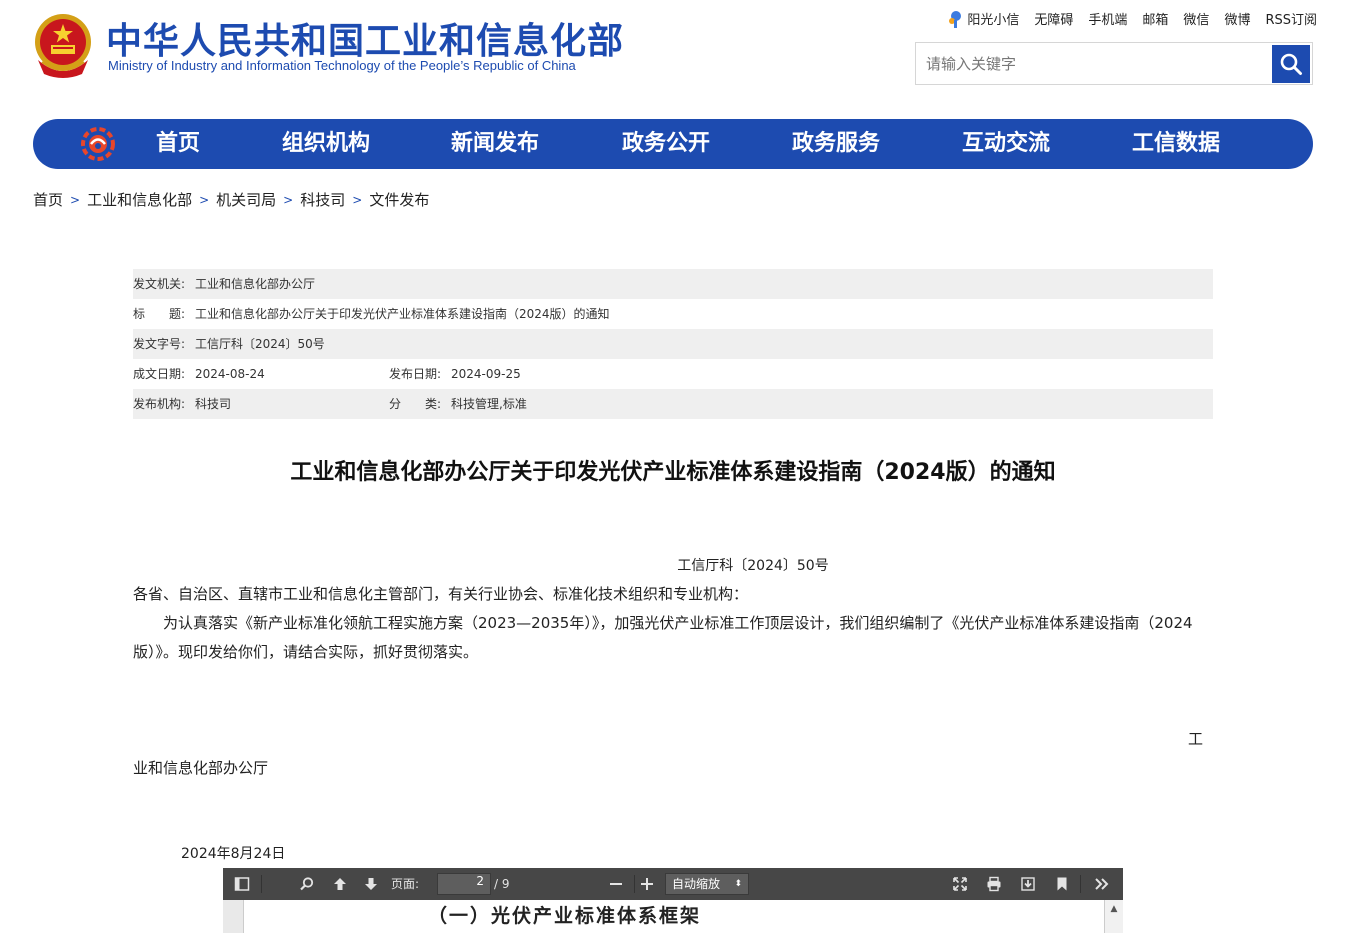 The width and height of the screenshot is (1347, 933). What do you see at coordinates (489, 404) in the screenshot?
I see `meta-category-value: 科技管理,标准` at bounding box center [489, 404].